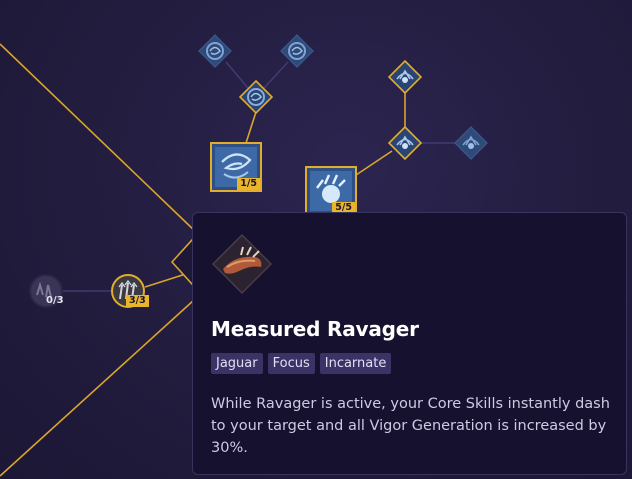 The image size is (632, 479). What do you see at coordinates (129, 291) in the screenshot?
I see `passive-node-talon: 3/3` at bounding box center [129, 291].